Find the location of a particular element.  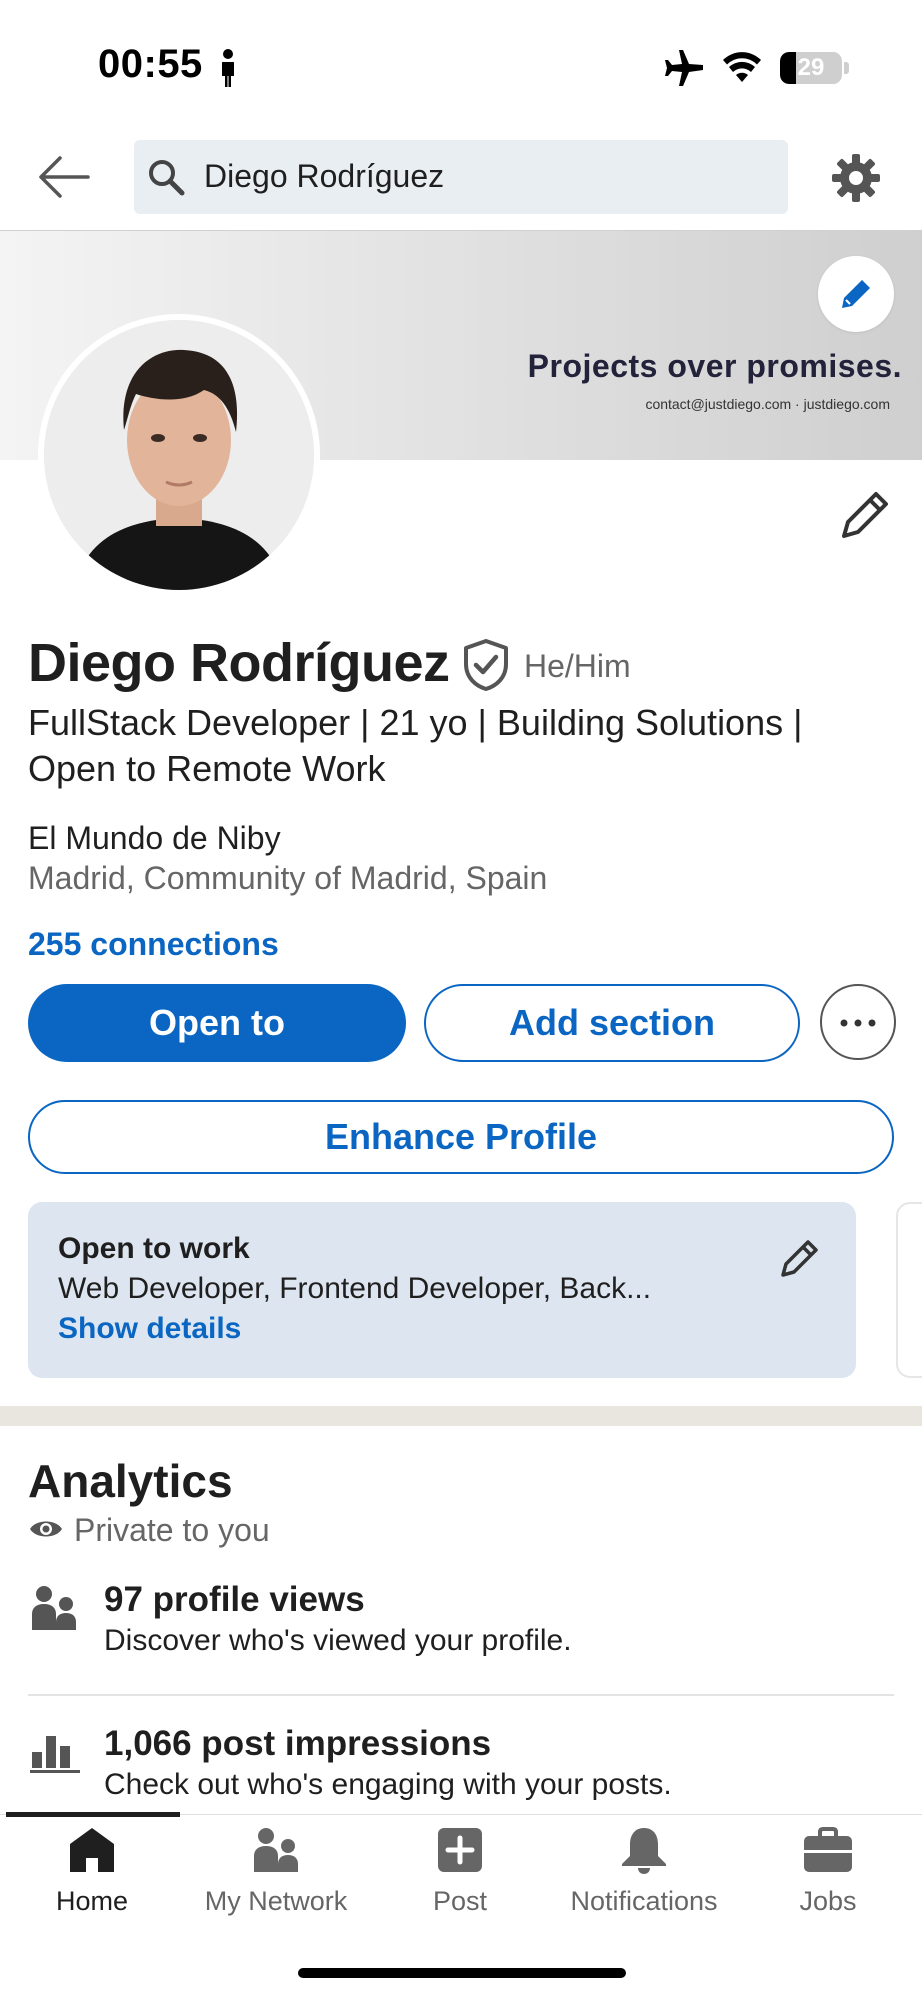

nav-jobs-label: Jobs is located at coordinates (828, 1901).